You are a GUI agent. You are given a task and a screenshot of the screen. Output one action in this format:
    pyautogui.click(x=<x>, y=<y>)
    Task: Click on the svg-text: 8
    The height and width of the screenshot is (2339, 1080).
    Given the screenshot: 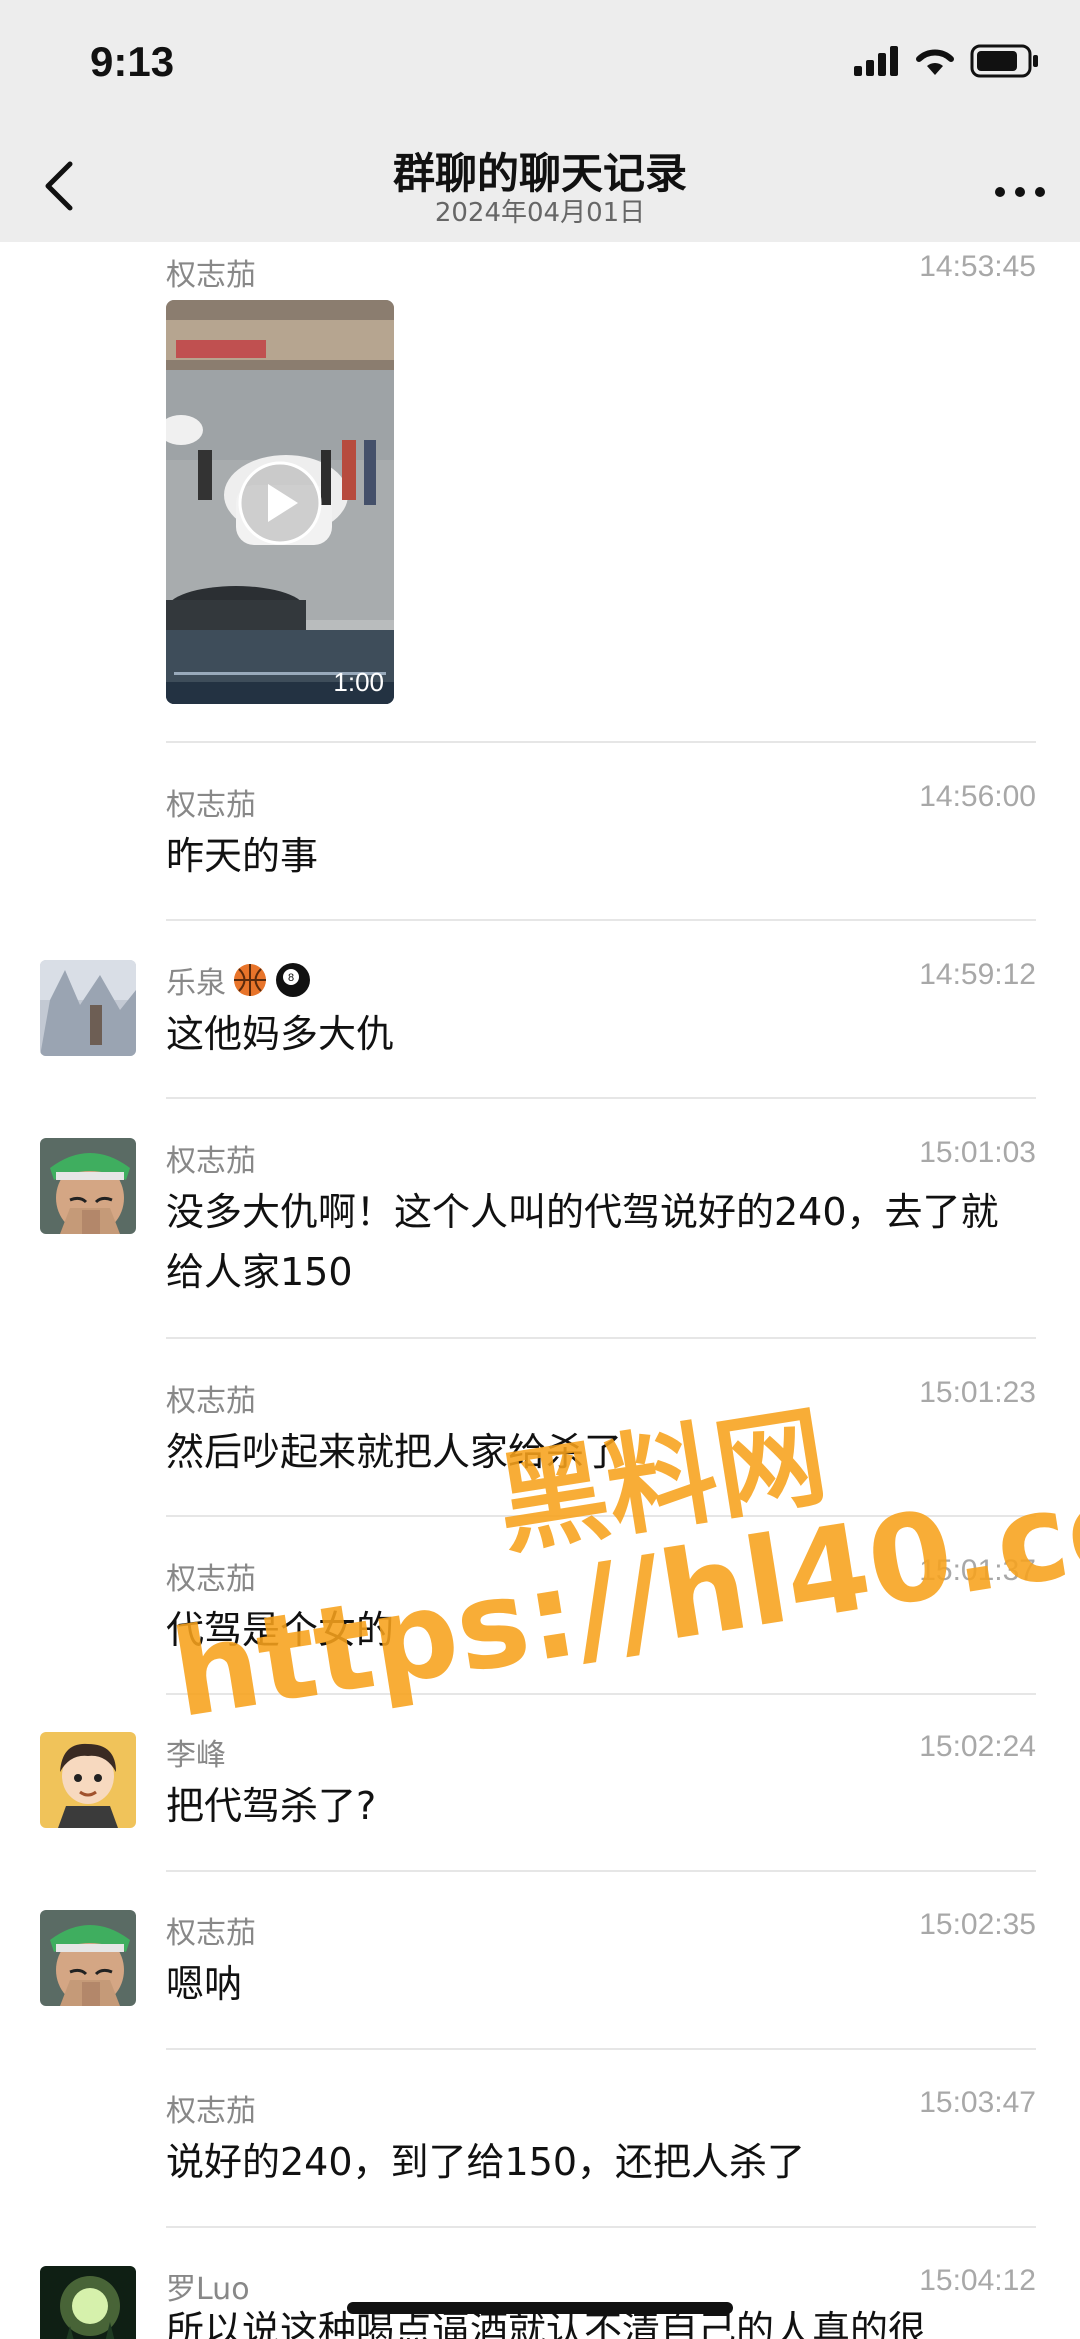 What is the action you would take?
    pyautogui.click(x=291, y=978)
    